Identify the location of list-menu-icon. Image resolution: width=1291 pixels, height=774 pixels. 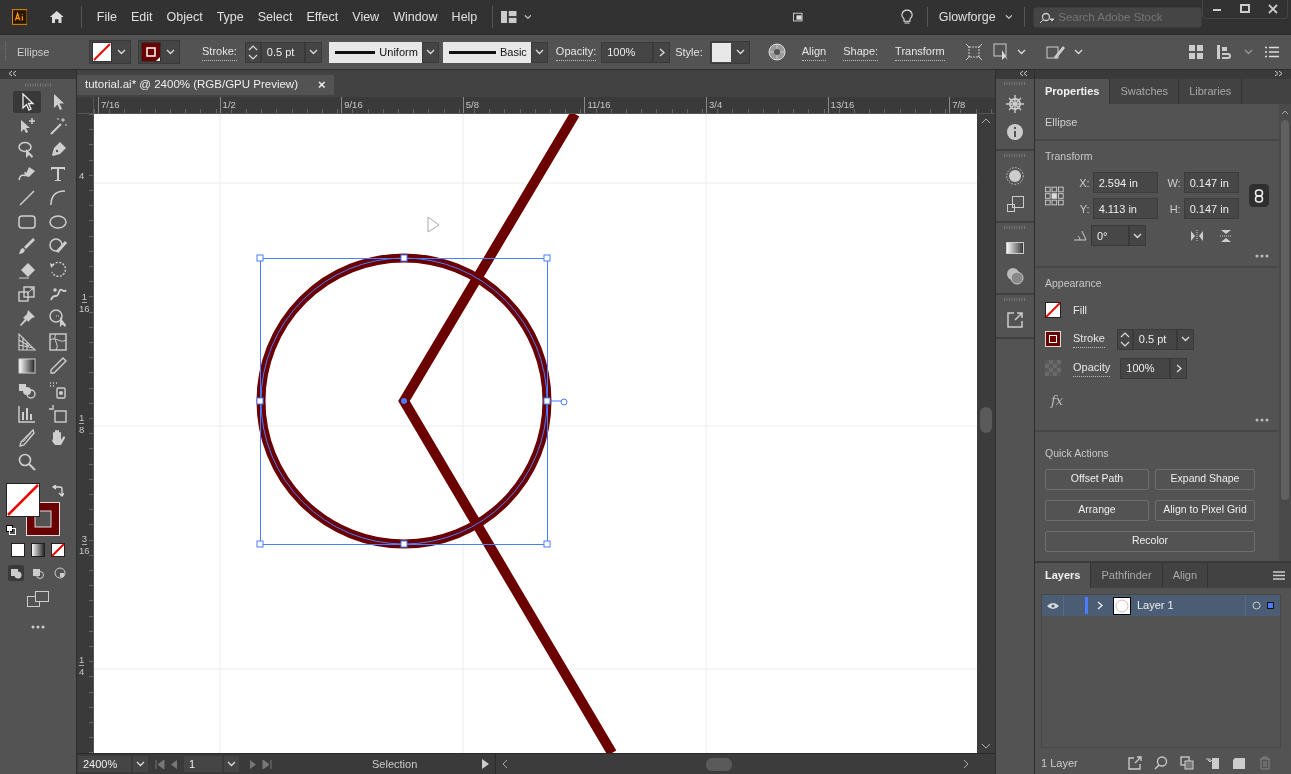
(1272, 52).